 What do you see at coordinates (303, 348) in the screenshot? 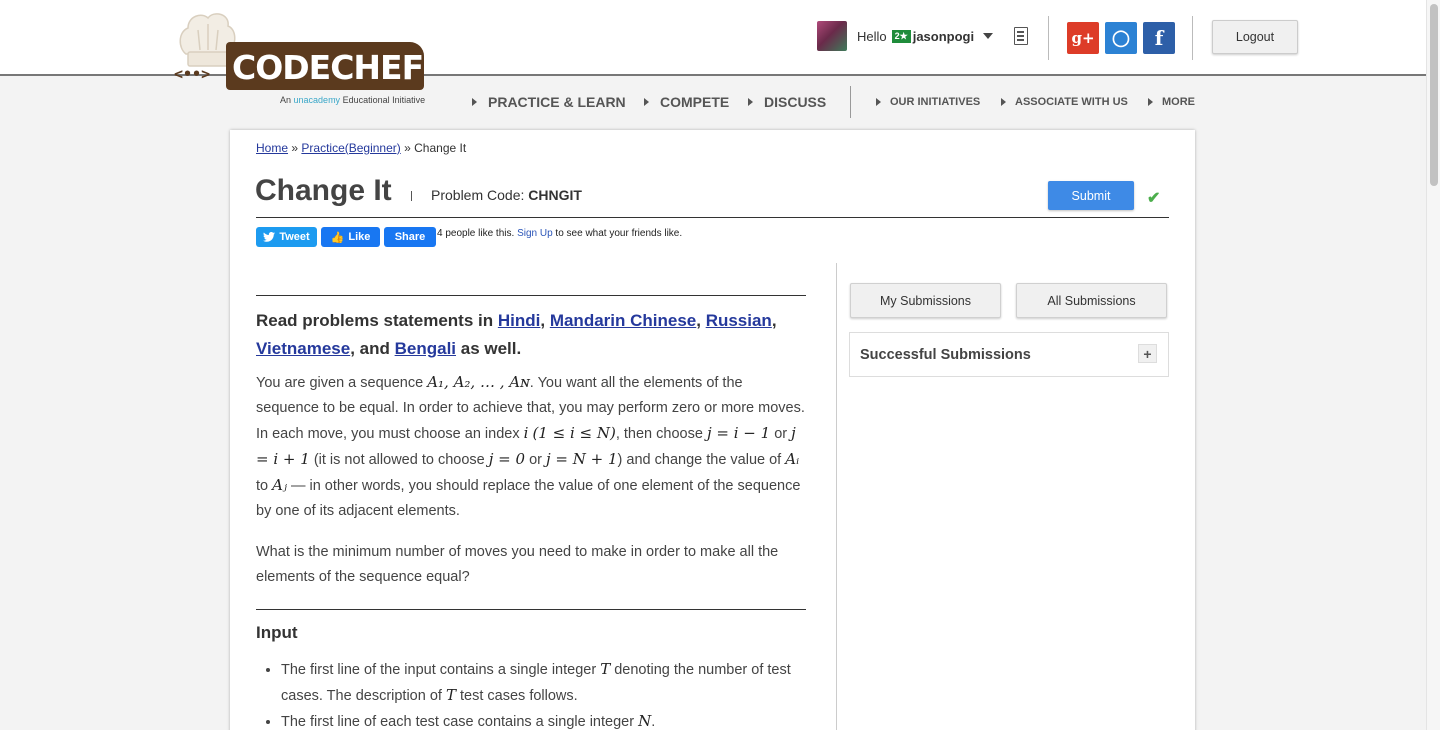
I see `language-link-vietnamese: Vietnamese` at bounding box center [303, 348].